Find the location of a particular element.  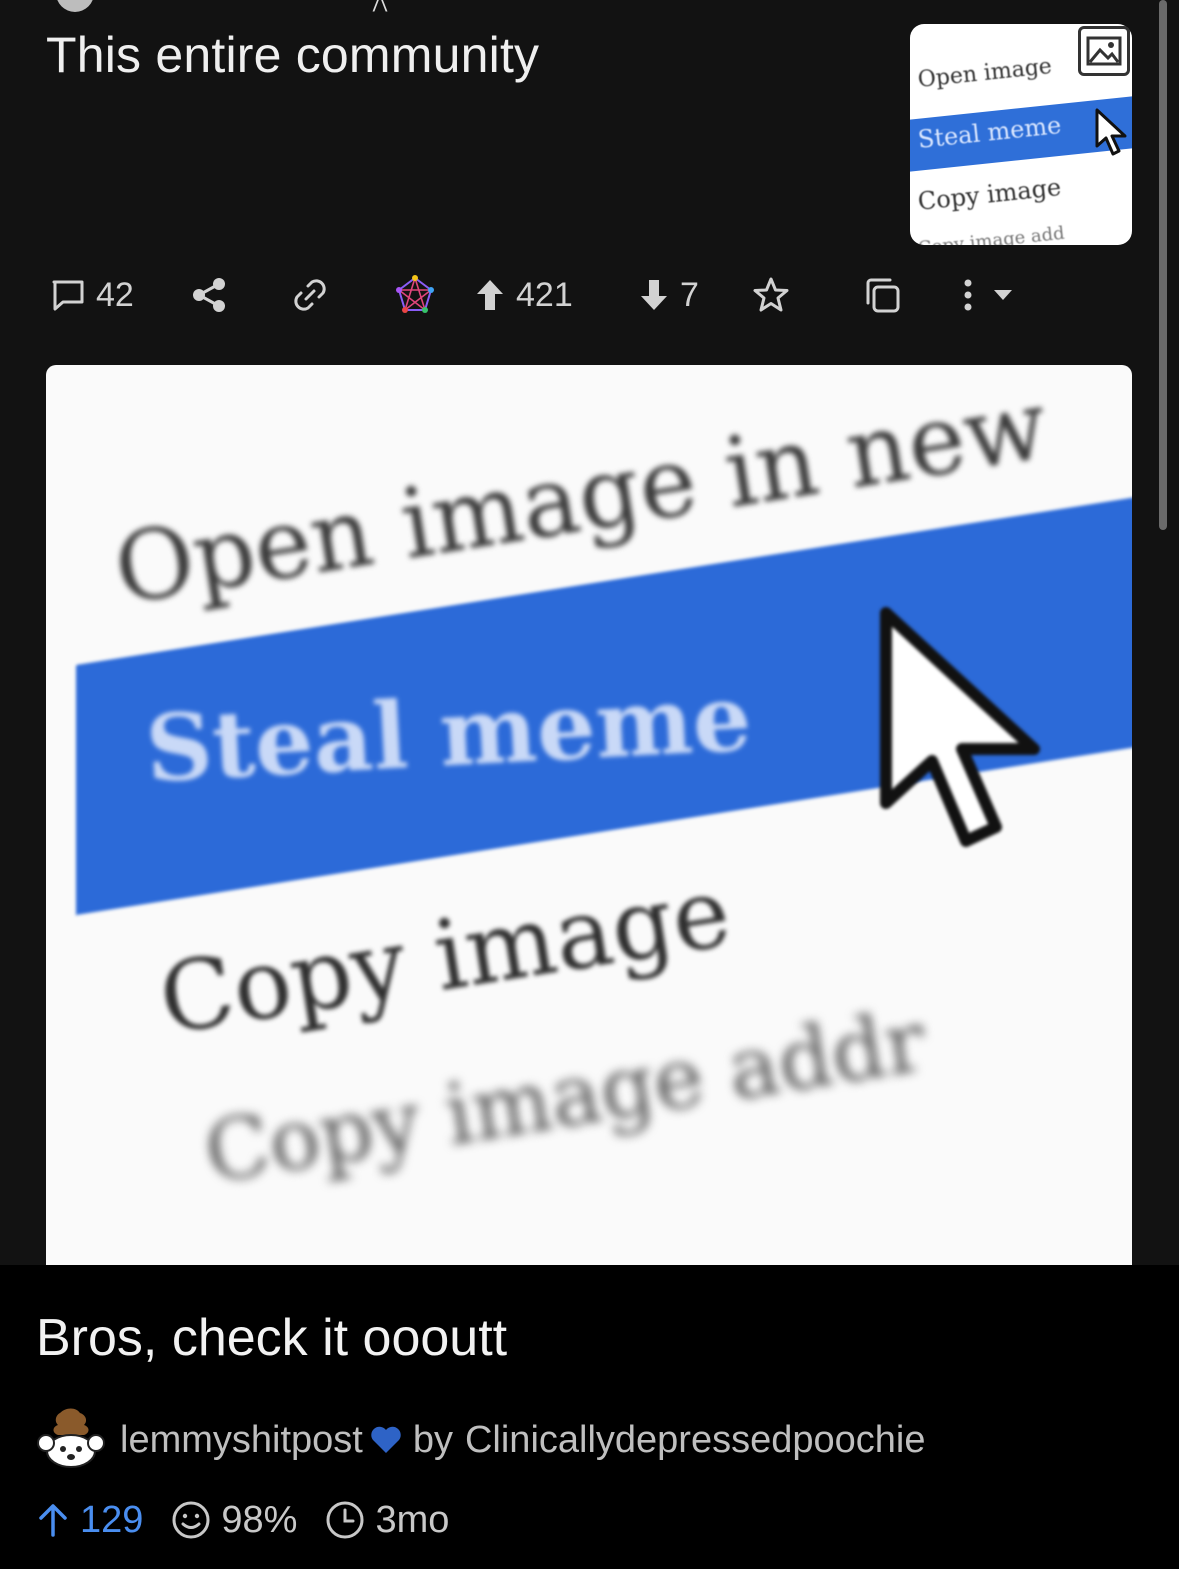

share-icon is located at coordinates (209, 295).